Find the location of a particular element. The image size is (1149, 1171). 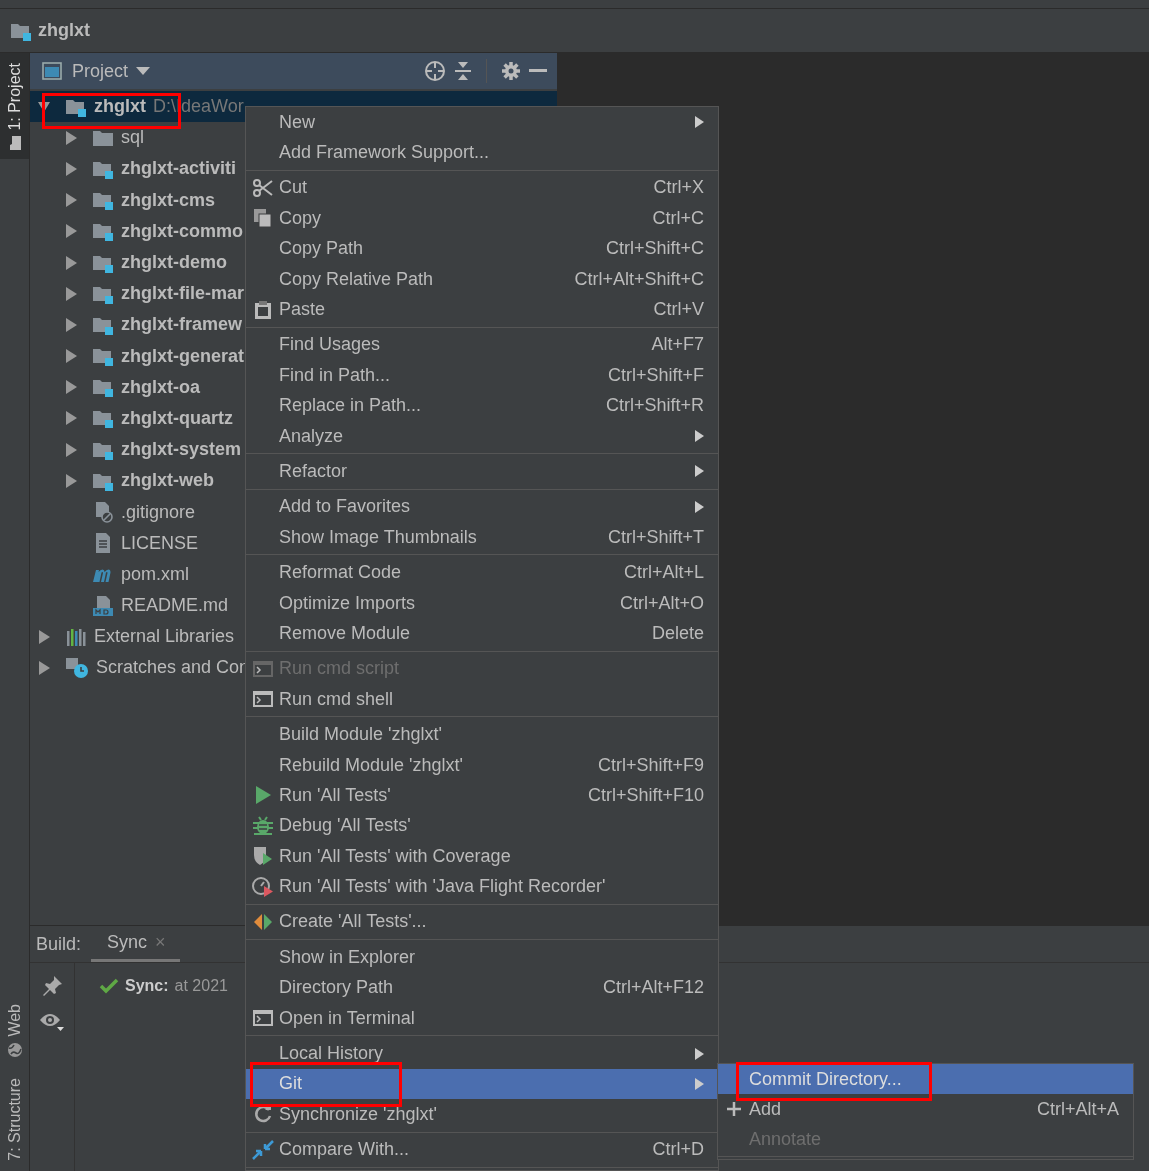

tab-label: Sync is located at coordinates (127, 942).